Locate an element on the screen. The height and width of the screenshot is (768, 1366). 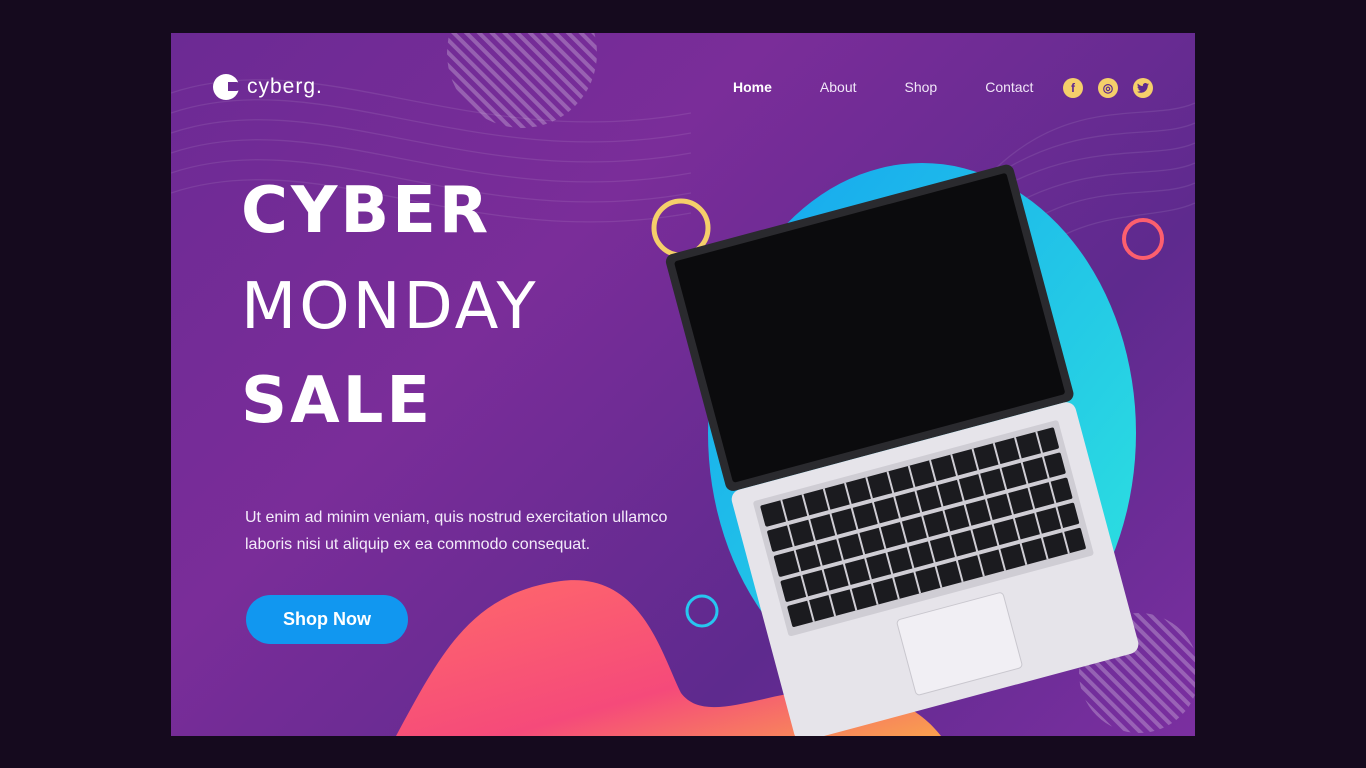
nav-contact: Contact is located at coordinates (1009, 87).